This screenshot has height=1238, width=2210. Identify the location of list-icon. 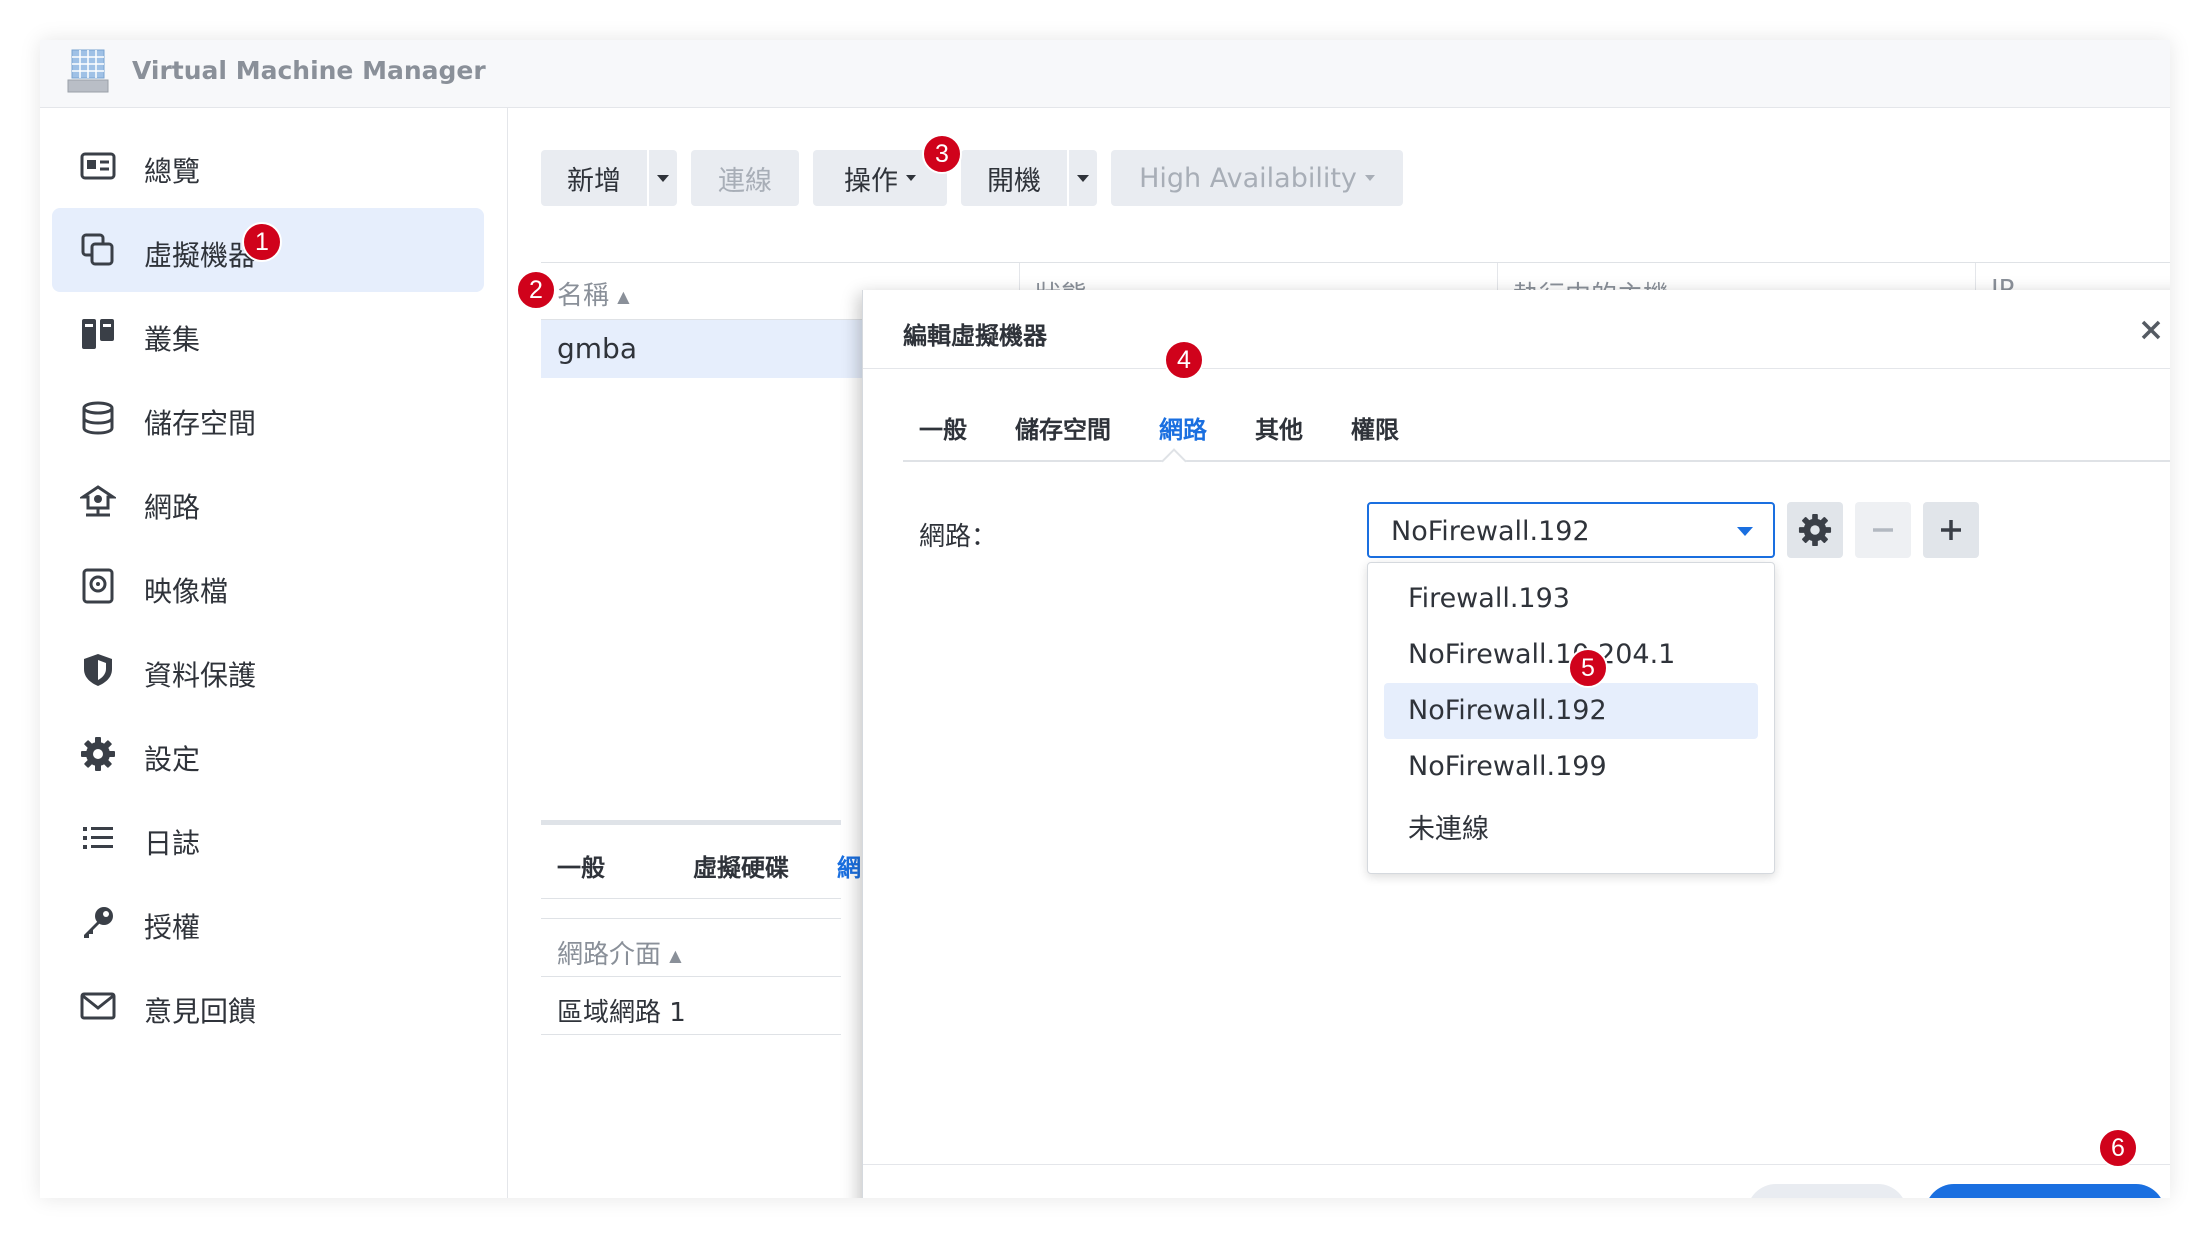
(98, 838).